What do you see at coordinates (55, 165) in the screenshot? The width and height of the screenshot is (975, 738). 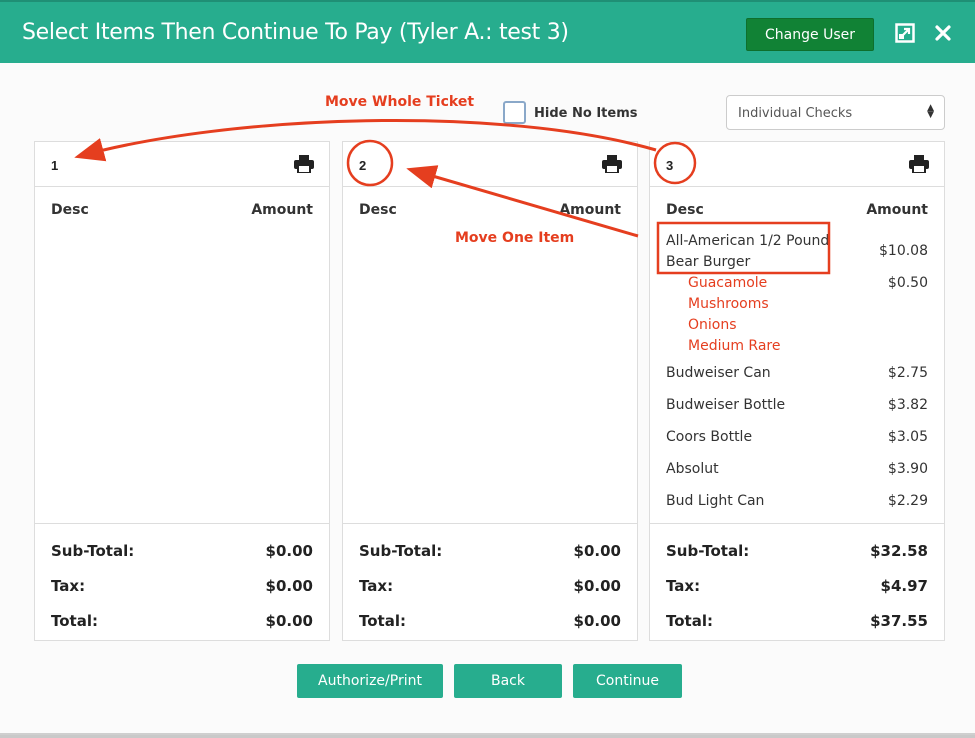 I see `check-number: 1` at bounding box center [55, 165].